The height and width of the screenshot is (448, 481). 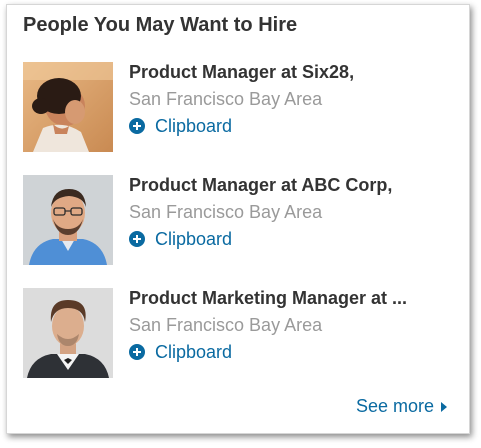 I want to click on person-role: Product Manager at Six28,, so click(x=289, y=72).